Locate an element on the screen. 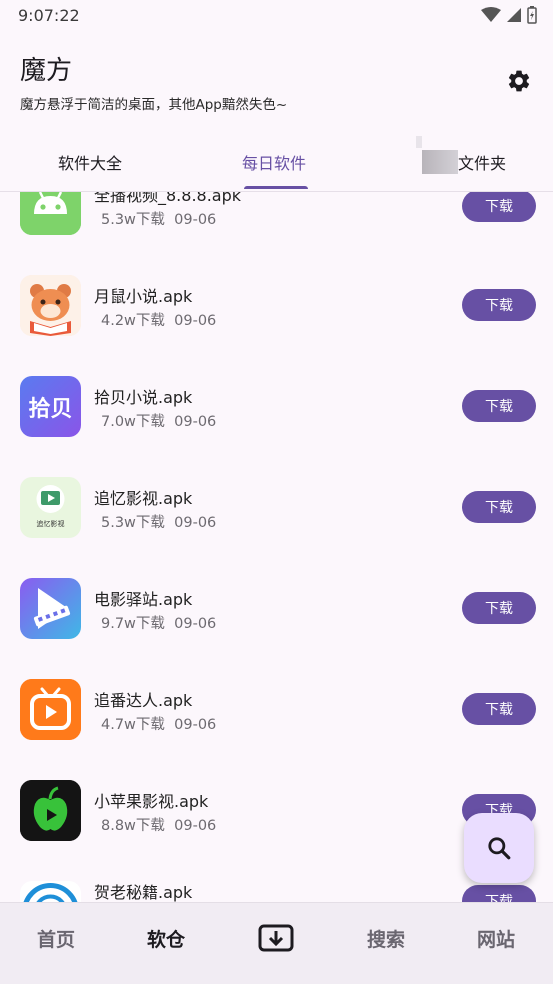 The image size is (553, 984). status-bar: 9:07:22 is located at coordinates (276, 16).